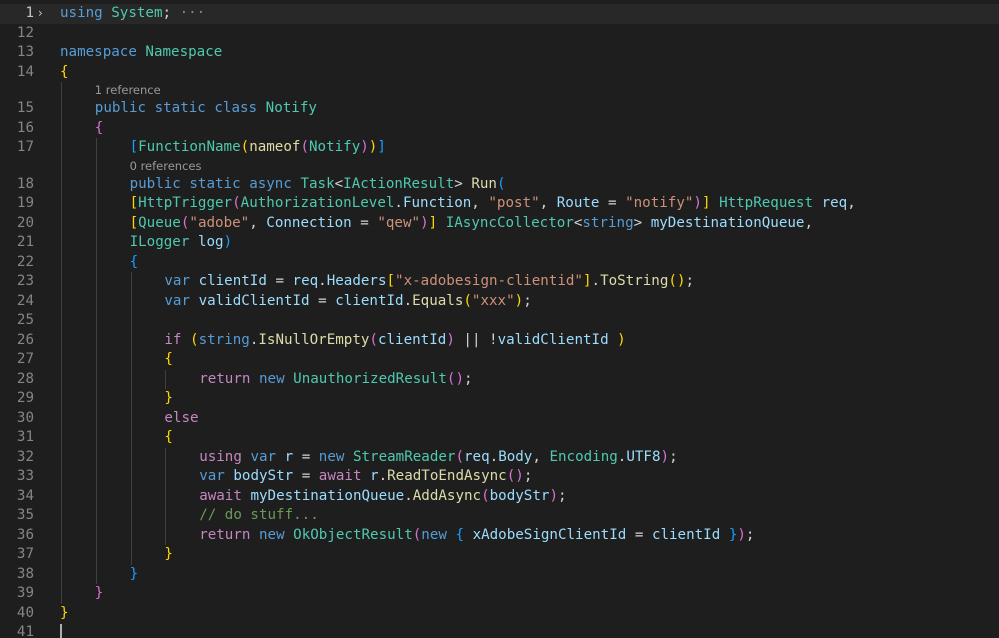 This screenshot has height=638, width=999. I want to click on type-name: Queue, so click(159, 222).